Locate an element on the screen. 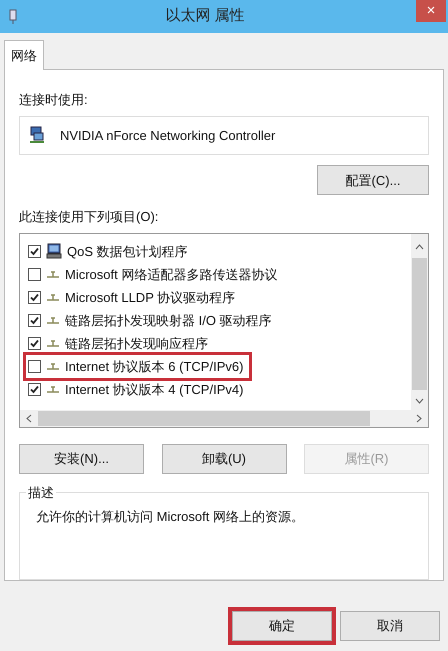 The height and width of the screenshot is (651, 448). action-button: 卸载(U) is located at coordinates (224, 459).